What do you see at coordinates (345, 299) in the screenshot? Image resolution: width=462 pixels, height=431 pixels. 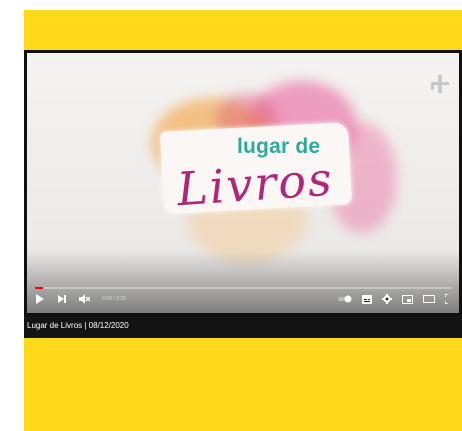 I see `autoplay-toggle-icon` at bounding box center [345, 299].